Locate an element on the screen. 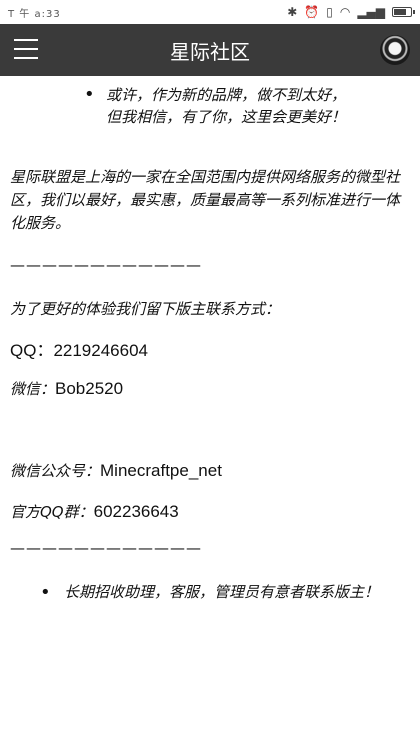 This screenshot has height=747, width=420. alarm-off-icon: ⏰ is located at coordinates (312, 12).